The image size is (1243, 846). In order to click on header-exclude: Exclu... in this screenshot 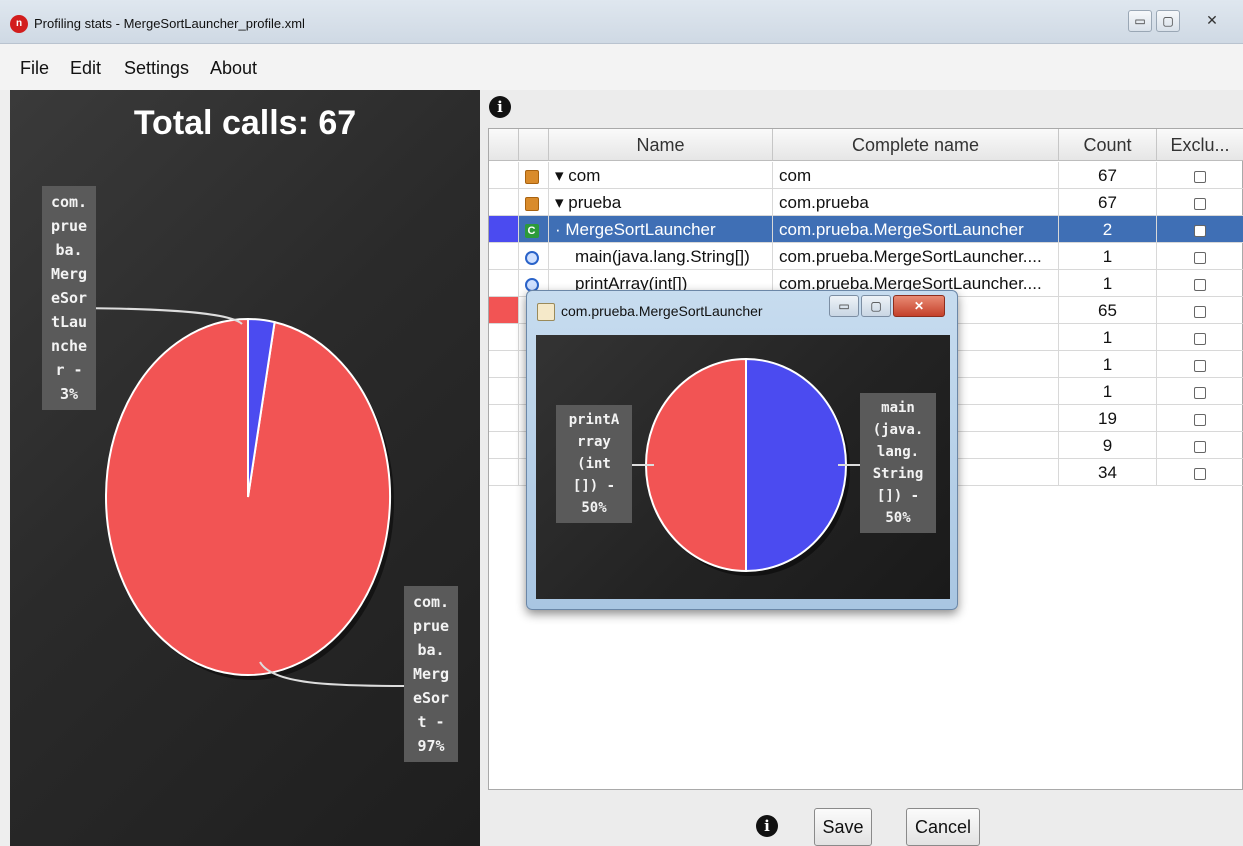, I will do `click(1200, 145)`.